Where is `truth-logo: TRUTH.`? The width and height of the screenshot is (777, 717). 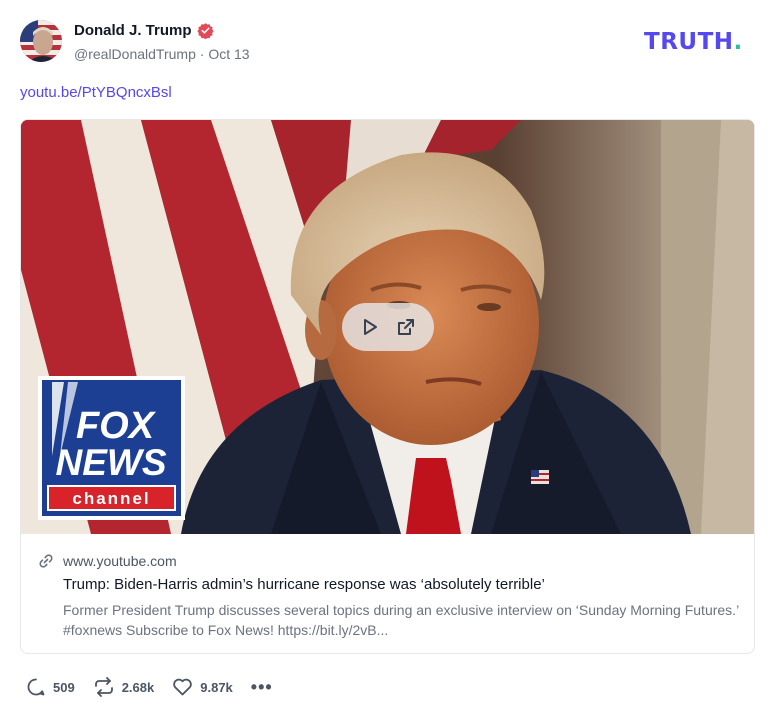 truth-logo: TRUTH. is located at coordinates (693, 42).